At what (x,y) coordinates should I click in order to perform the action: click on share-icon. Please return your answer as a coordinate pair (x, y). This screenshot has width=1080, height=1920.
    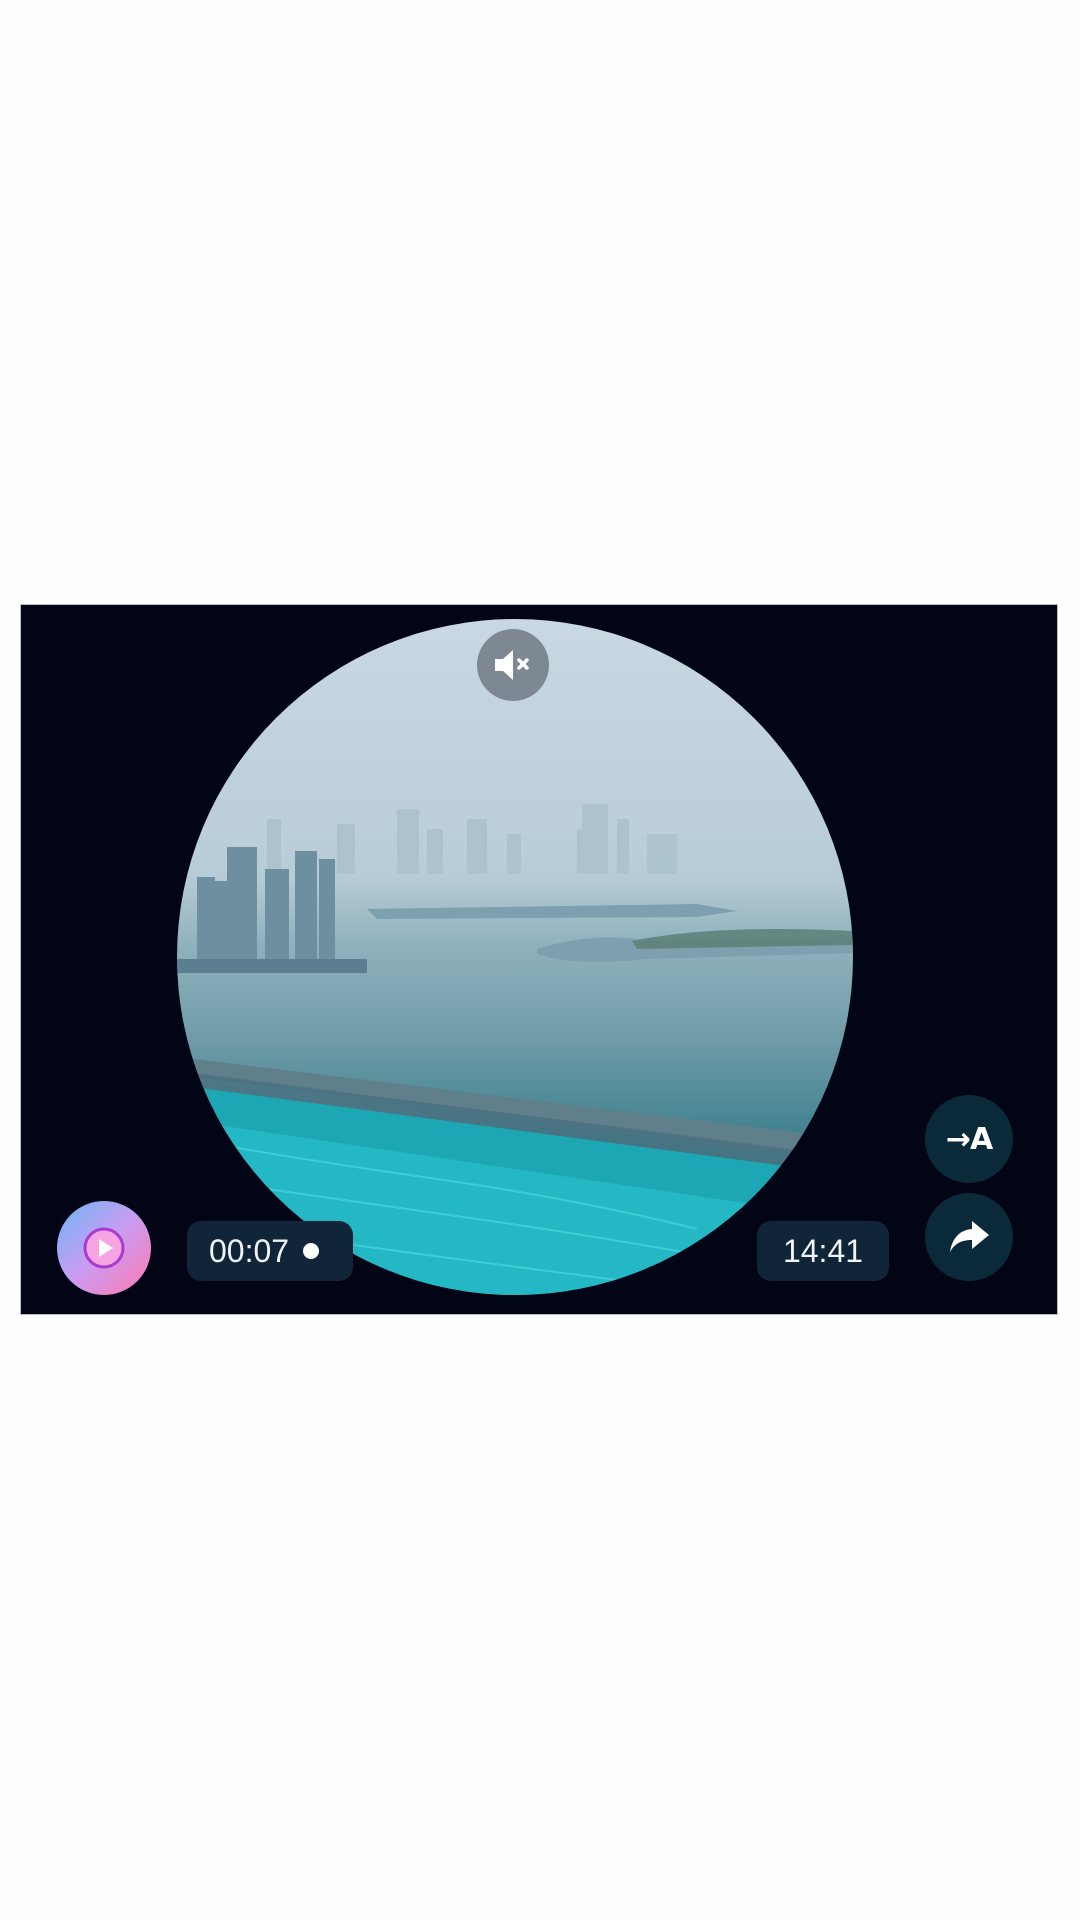
    Looking at the image, I should click on (969, 1236).